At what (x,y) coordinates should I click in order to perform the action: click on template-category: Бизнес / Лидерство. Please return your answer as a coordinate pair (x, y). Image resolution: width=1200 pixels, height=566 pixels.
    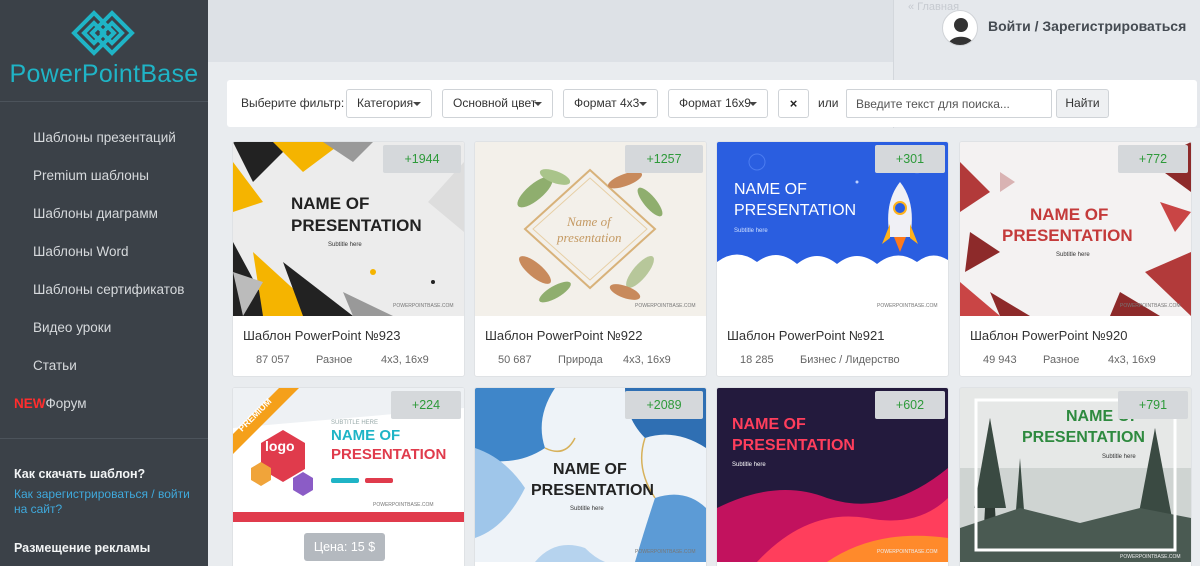
    Looking at the image, I should click on (850, 360).